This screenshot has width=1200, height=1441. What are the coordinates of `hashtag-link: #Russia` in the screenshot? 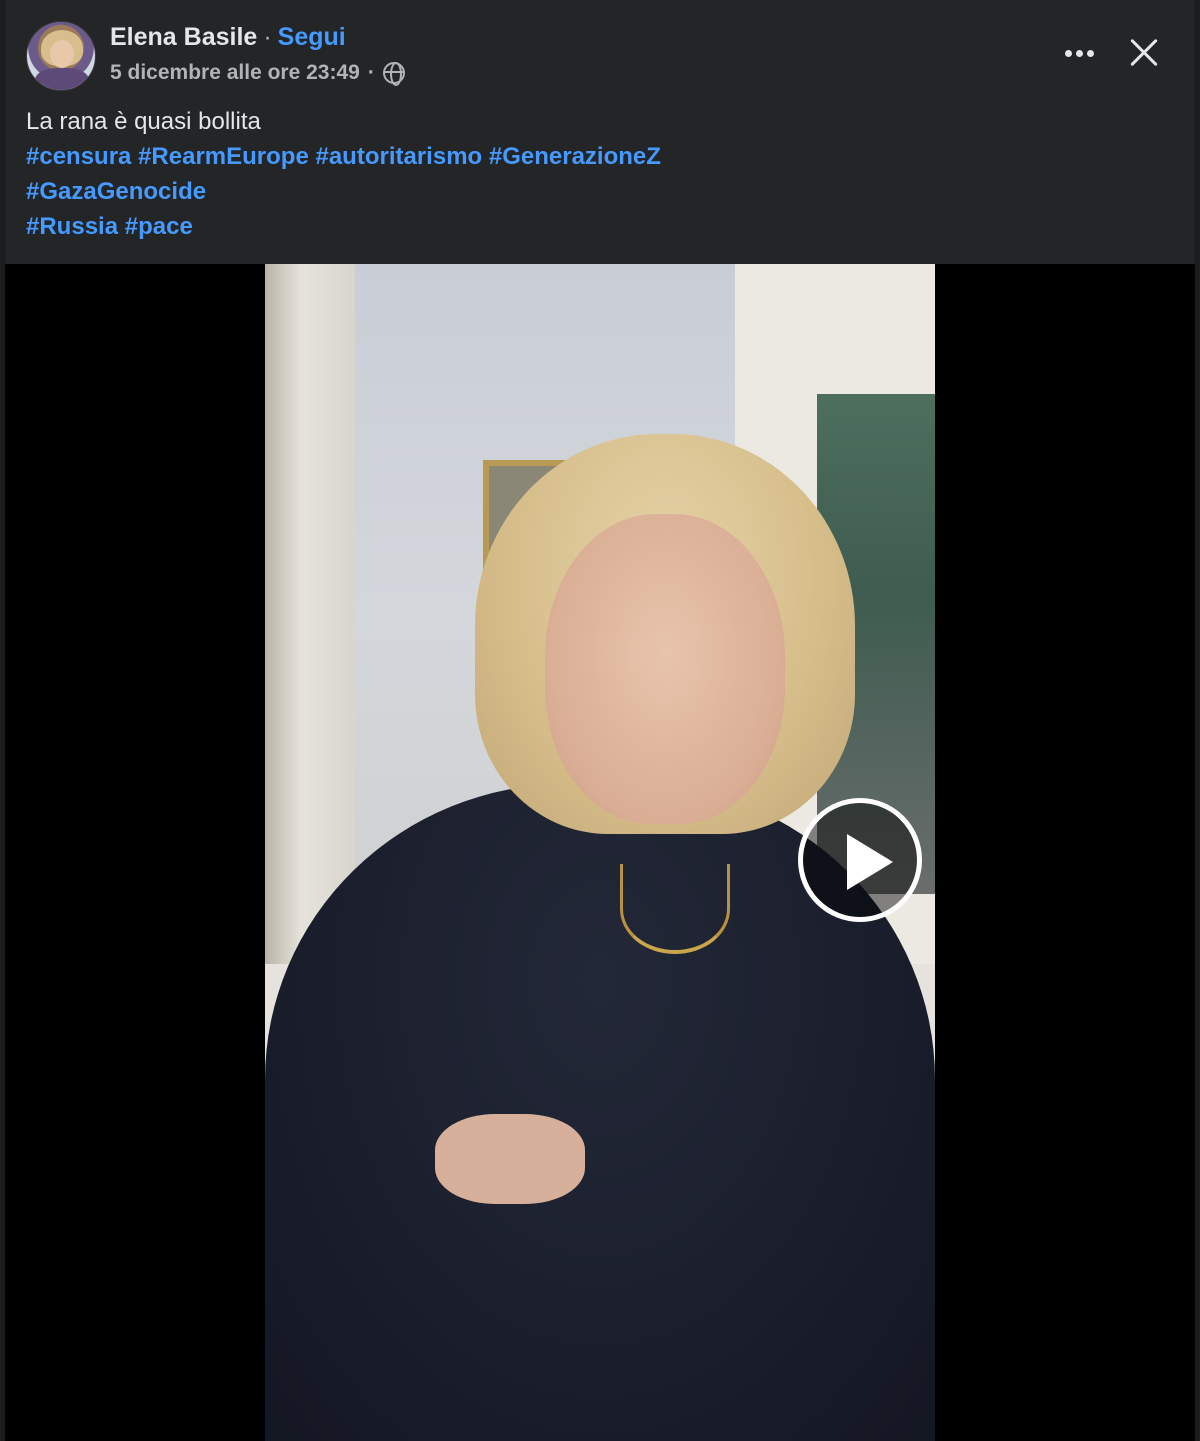 It's located at (72, 226).